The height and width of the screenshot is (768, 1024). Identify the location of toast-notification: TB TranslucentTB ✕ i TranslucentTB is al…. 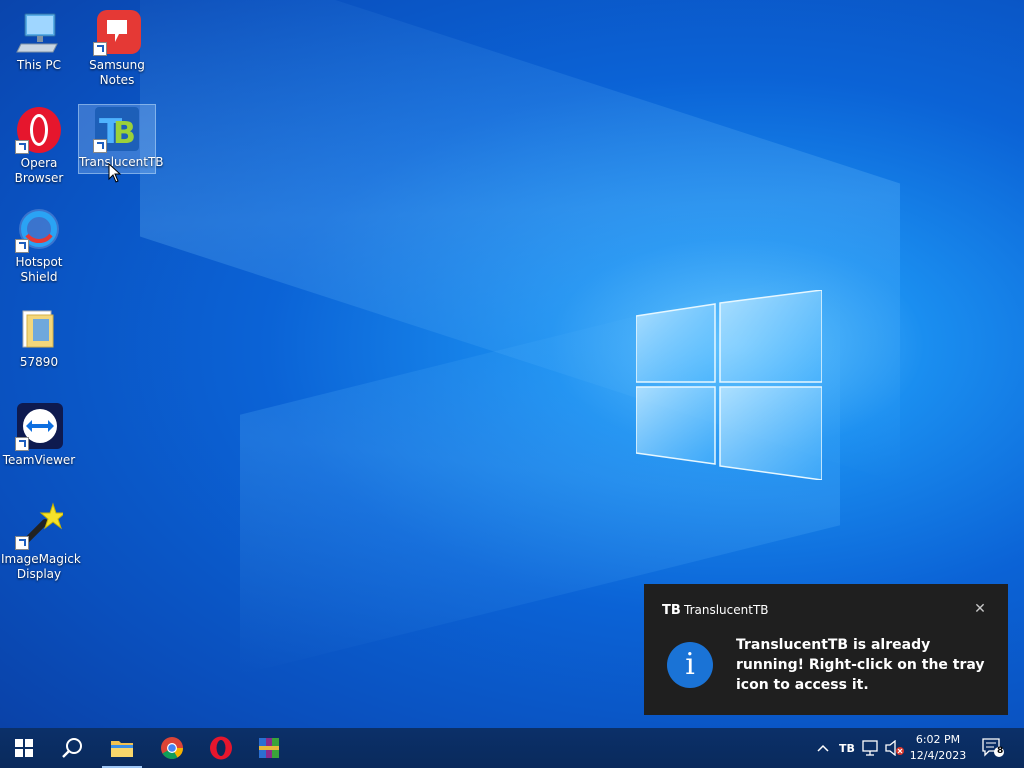
(826, 649).